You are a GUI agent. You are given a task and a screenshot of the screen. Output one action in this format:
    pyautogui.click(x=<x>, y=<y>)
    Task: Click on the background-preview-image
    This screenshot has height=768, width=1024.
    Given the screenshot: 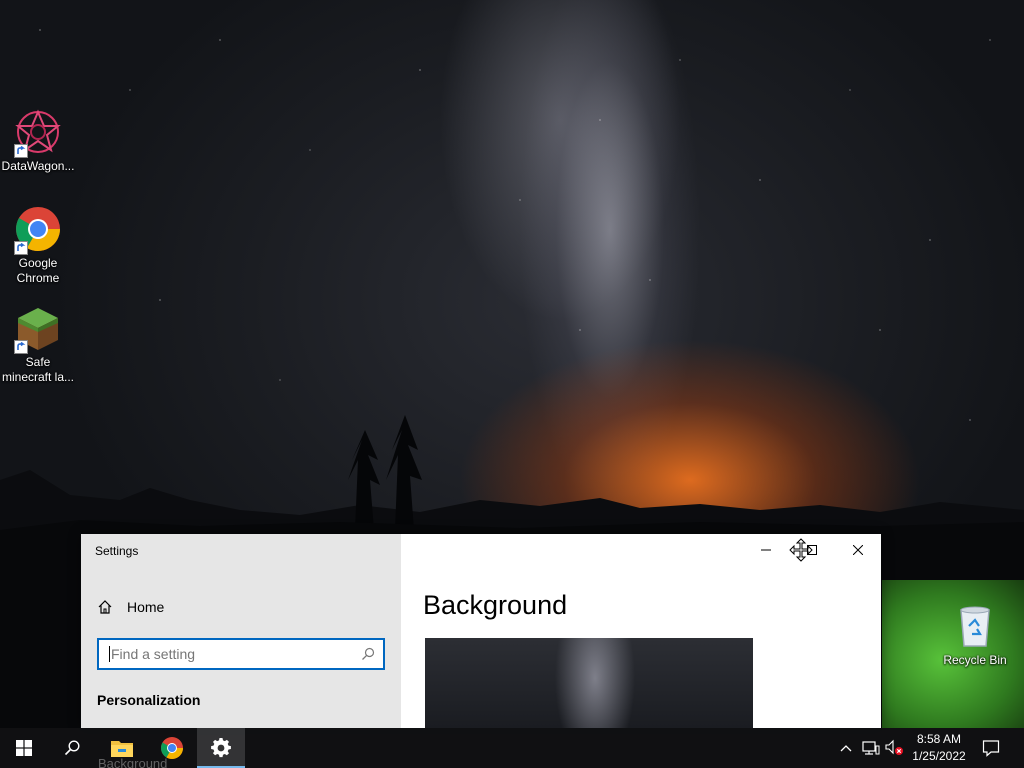 What is the action you would take?
    pyautogui.click(x=589, y=683)
    